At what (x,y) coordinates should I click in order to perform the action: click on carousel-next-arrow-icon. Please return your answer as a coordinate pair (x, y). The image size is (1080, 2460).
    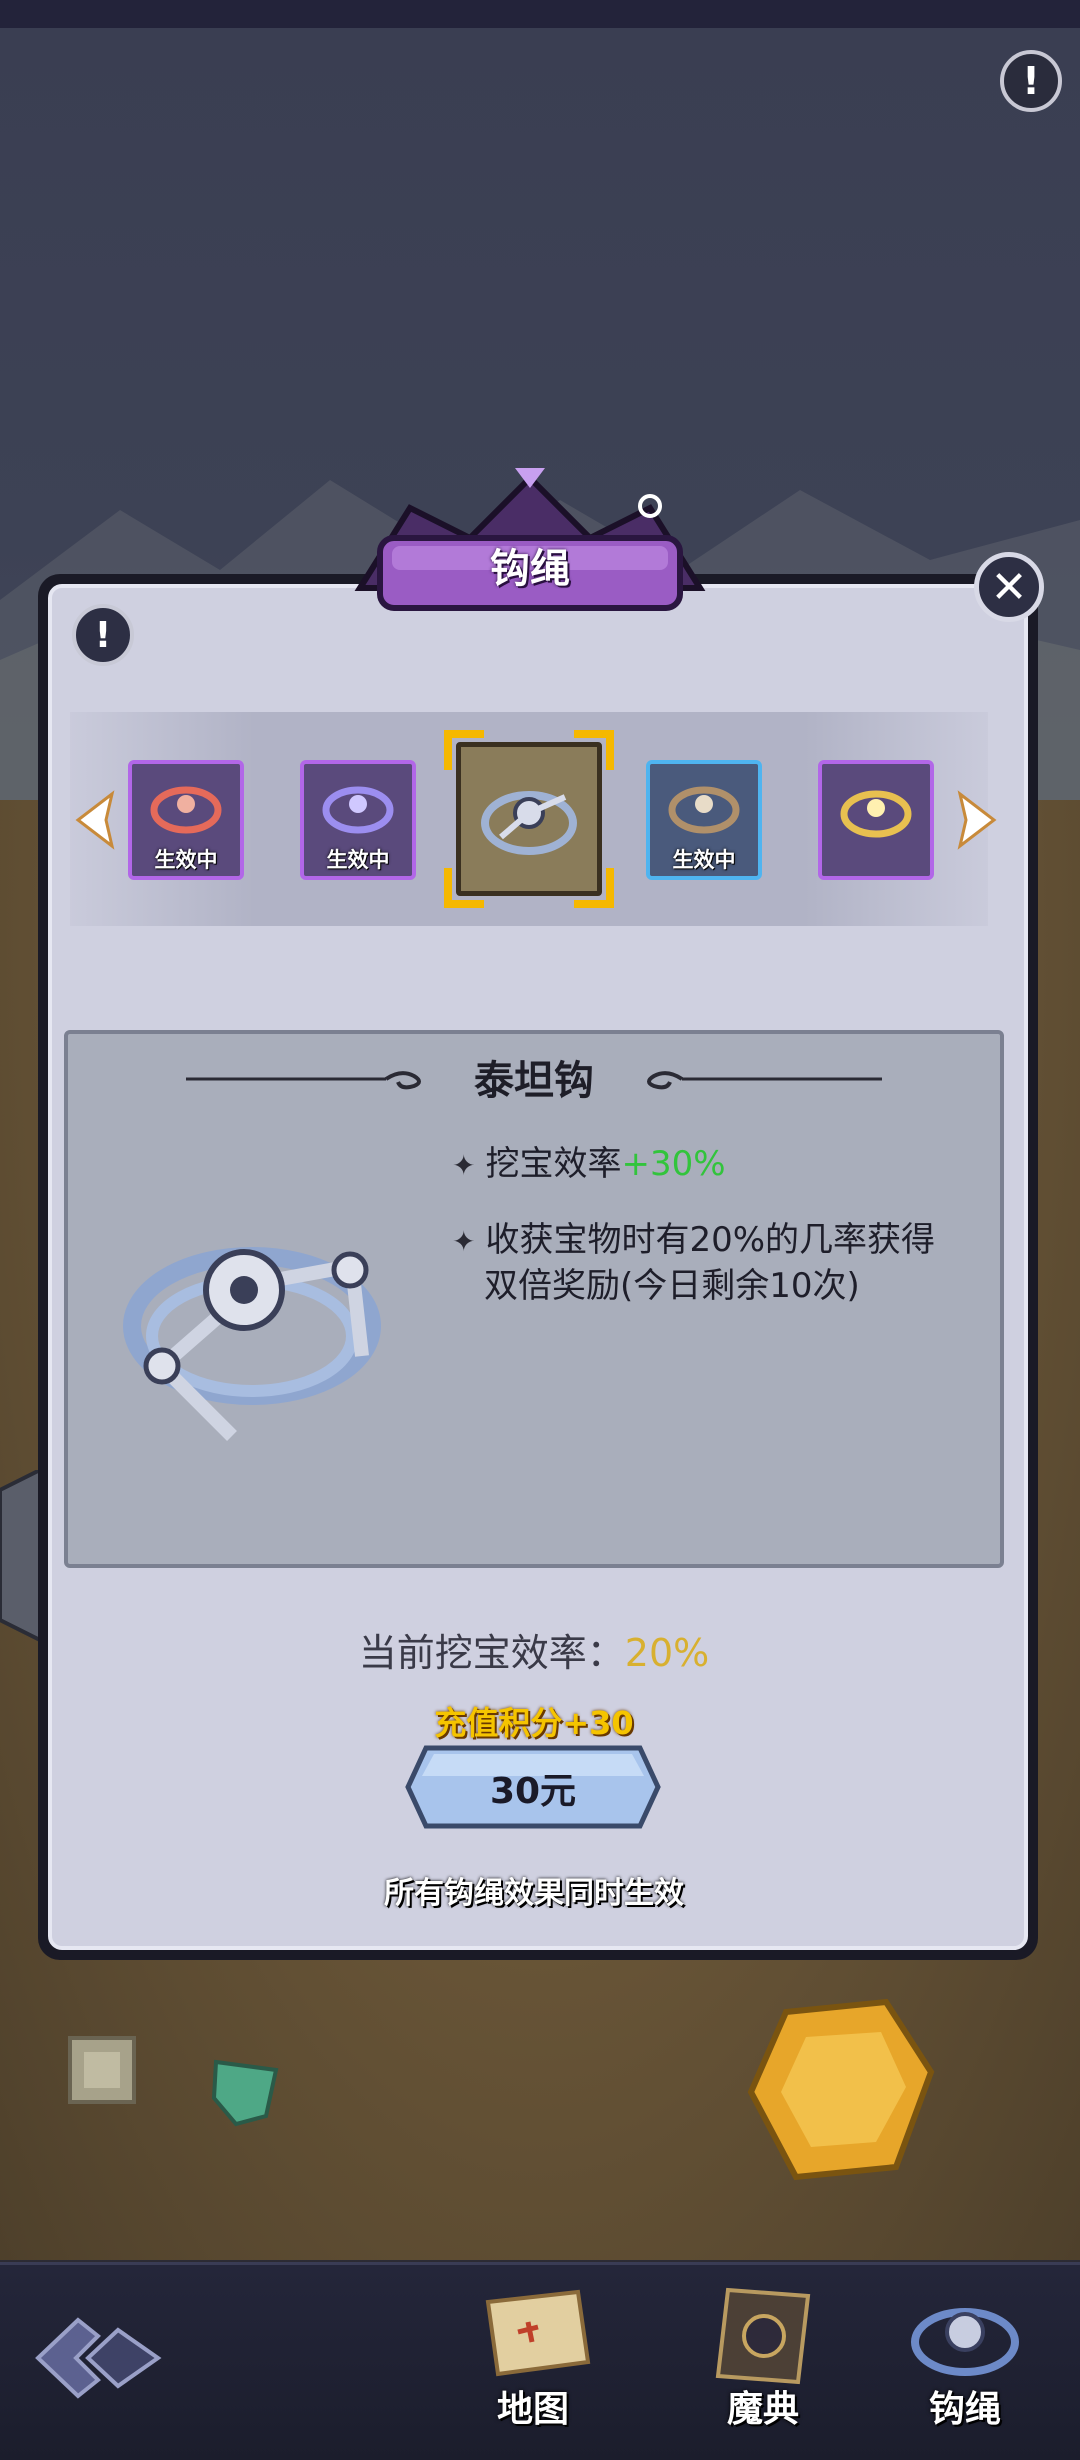
    Looking at the image, I should click on (977, 820).